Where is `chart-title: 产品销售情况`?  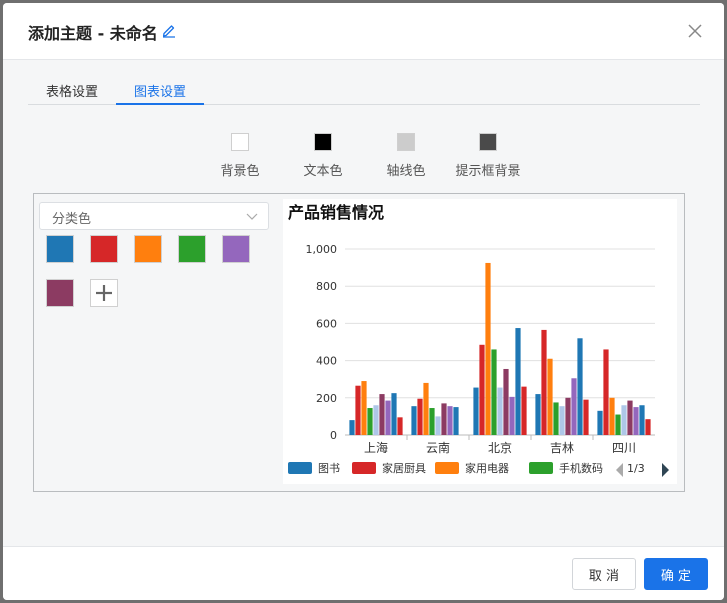 chart-title: 产品销售情况 is located at coordinates (336, 212).